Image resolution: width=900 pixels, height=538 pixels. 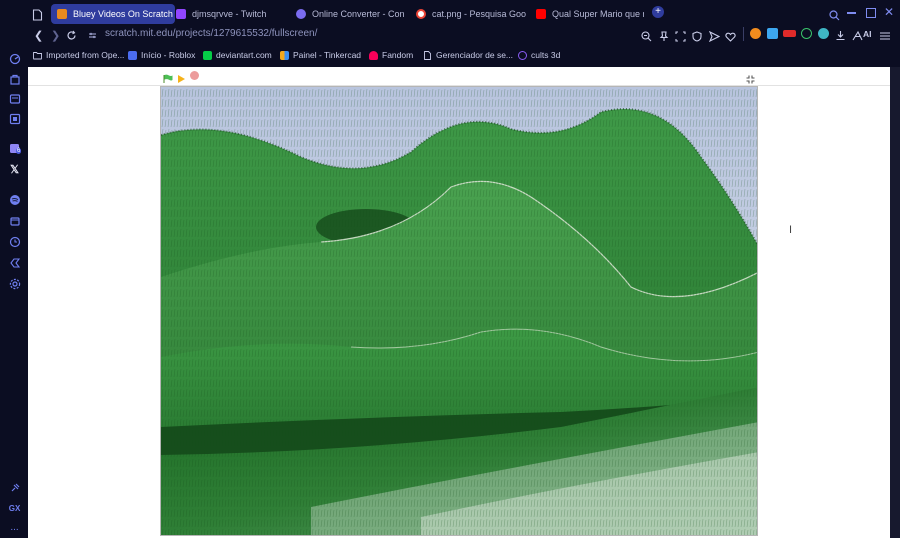 I want to click on deviantart-icon, so click(x=207, y=55).